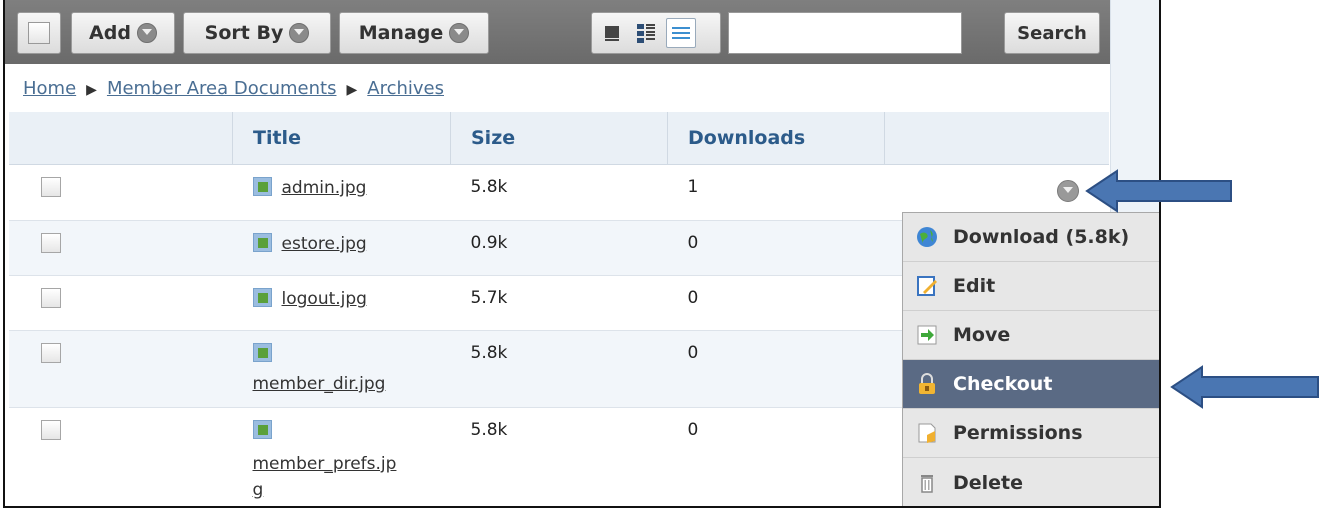  What do you see at coordinates (401, 33) in the screenshot?
I see `manage-label: Manage` at bounding box center [401, 33].